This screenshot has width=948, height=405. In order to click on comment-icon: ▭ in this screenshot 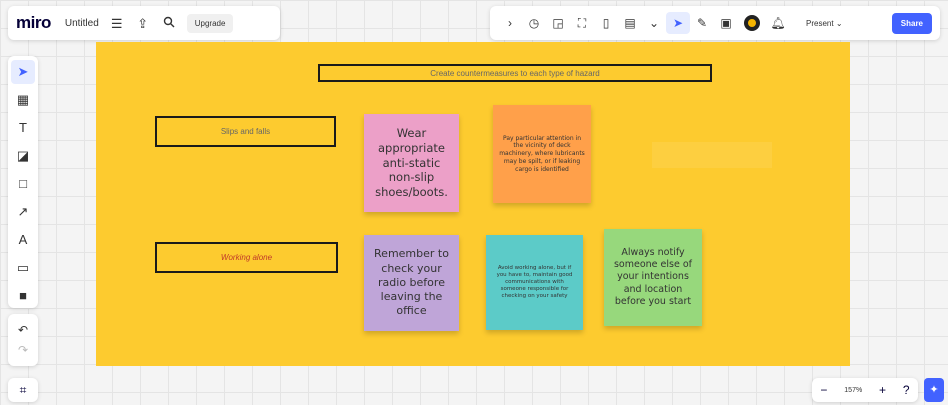, I will do `click(23, 268)`.